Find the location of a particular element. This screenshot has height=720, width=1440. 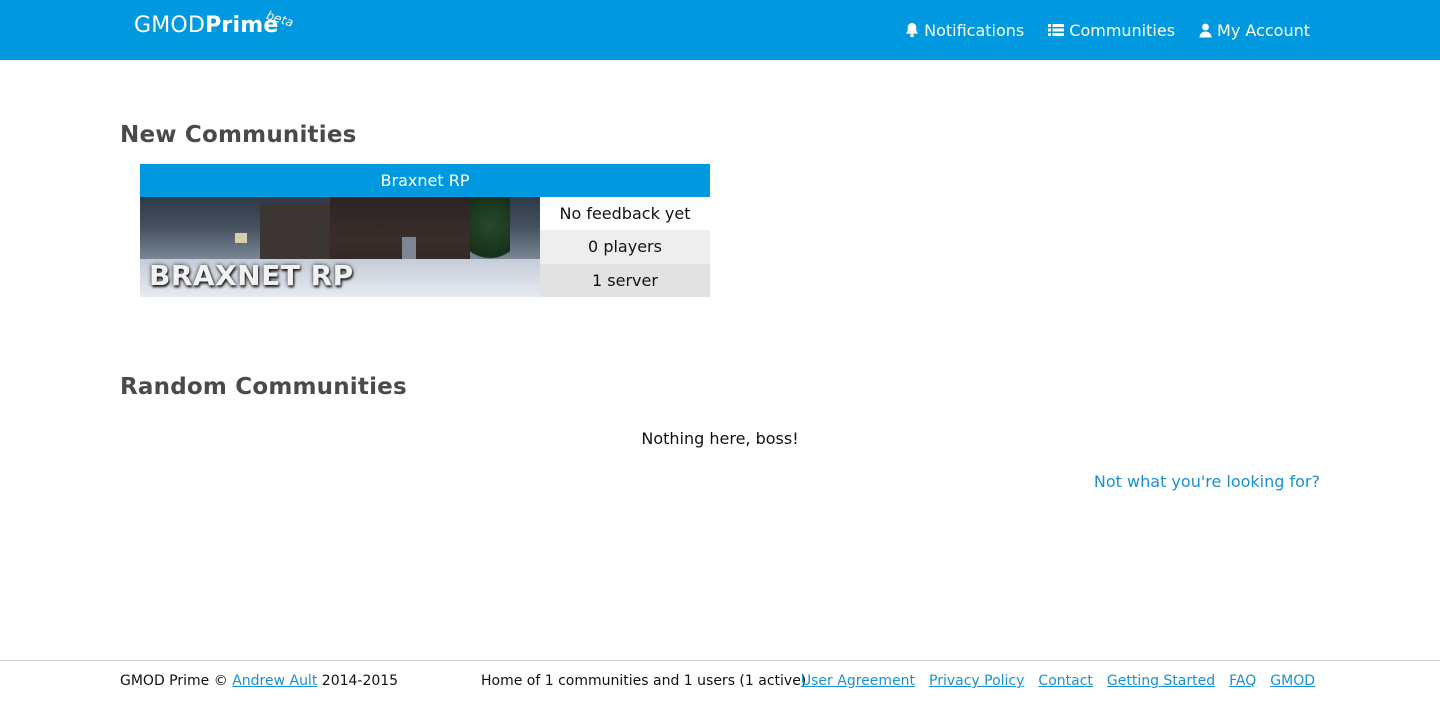

community-banner-image: BRAXNET RP is located at coordinates (340, 247).